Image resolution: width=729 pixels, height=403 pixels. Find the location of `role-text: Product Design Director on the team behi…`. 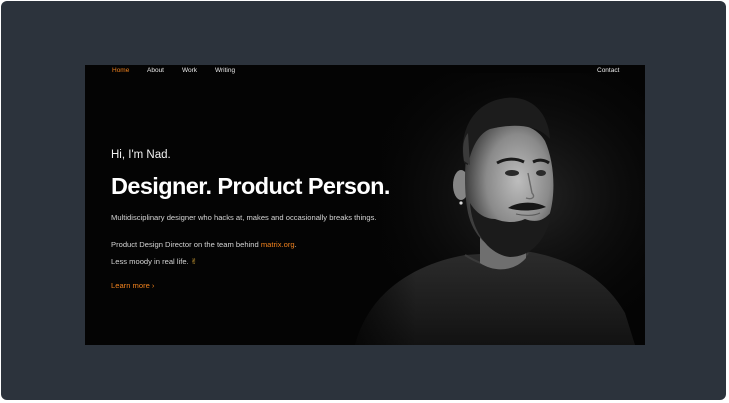

role-text: Product Design Director on the team behi… is located at coordinates (204, 244).